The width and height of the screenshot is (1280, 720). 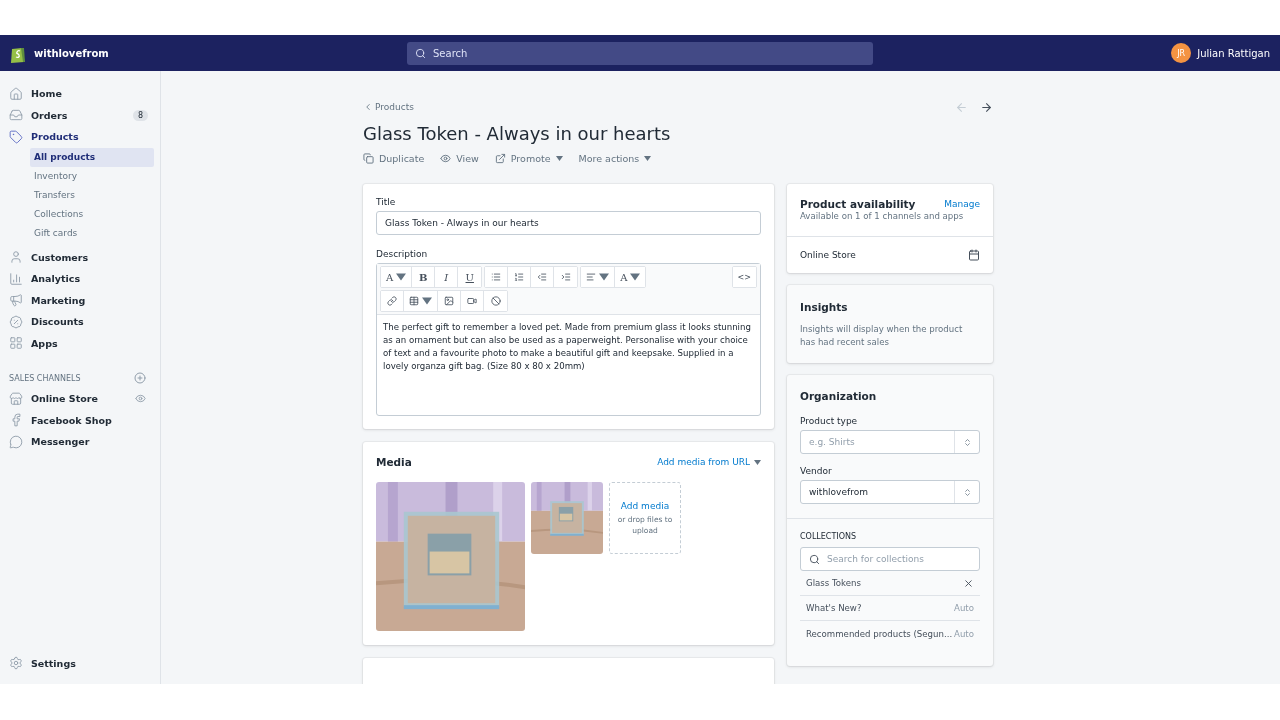 What do you see at coordinates (568, 223) in the screenshot?
I see `title-field: Glass Token - Always in our hearts` at bounding box center [568, 223].